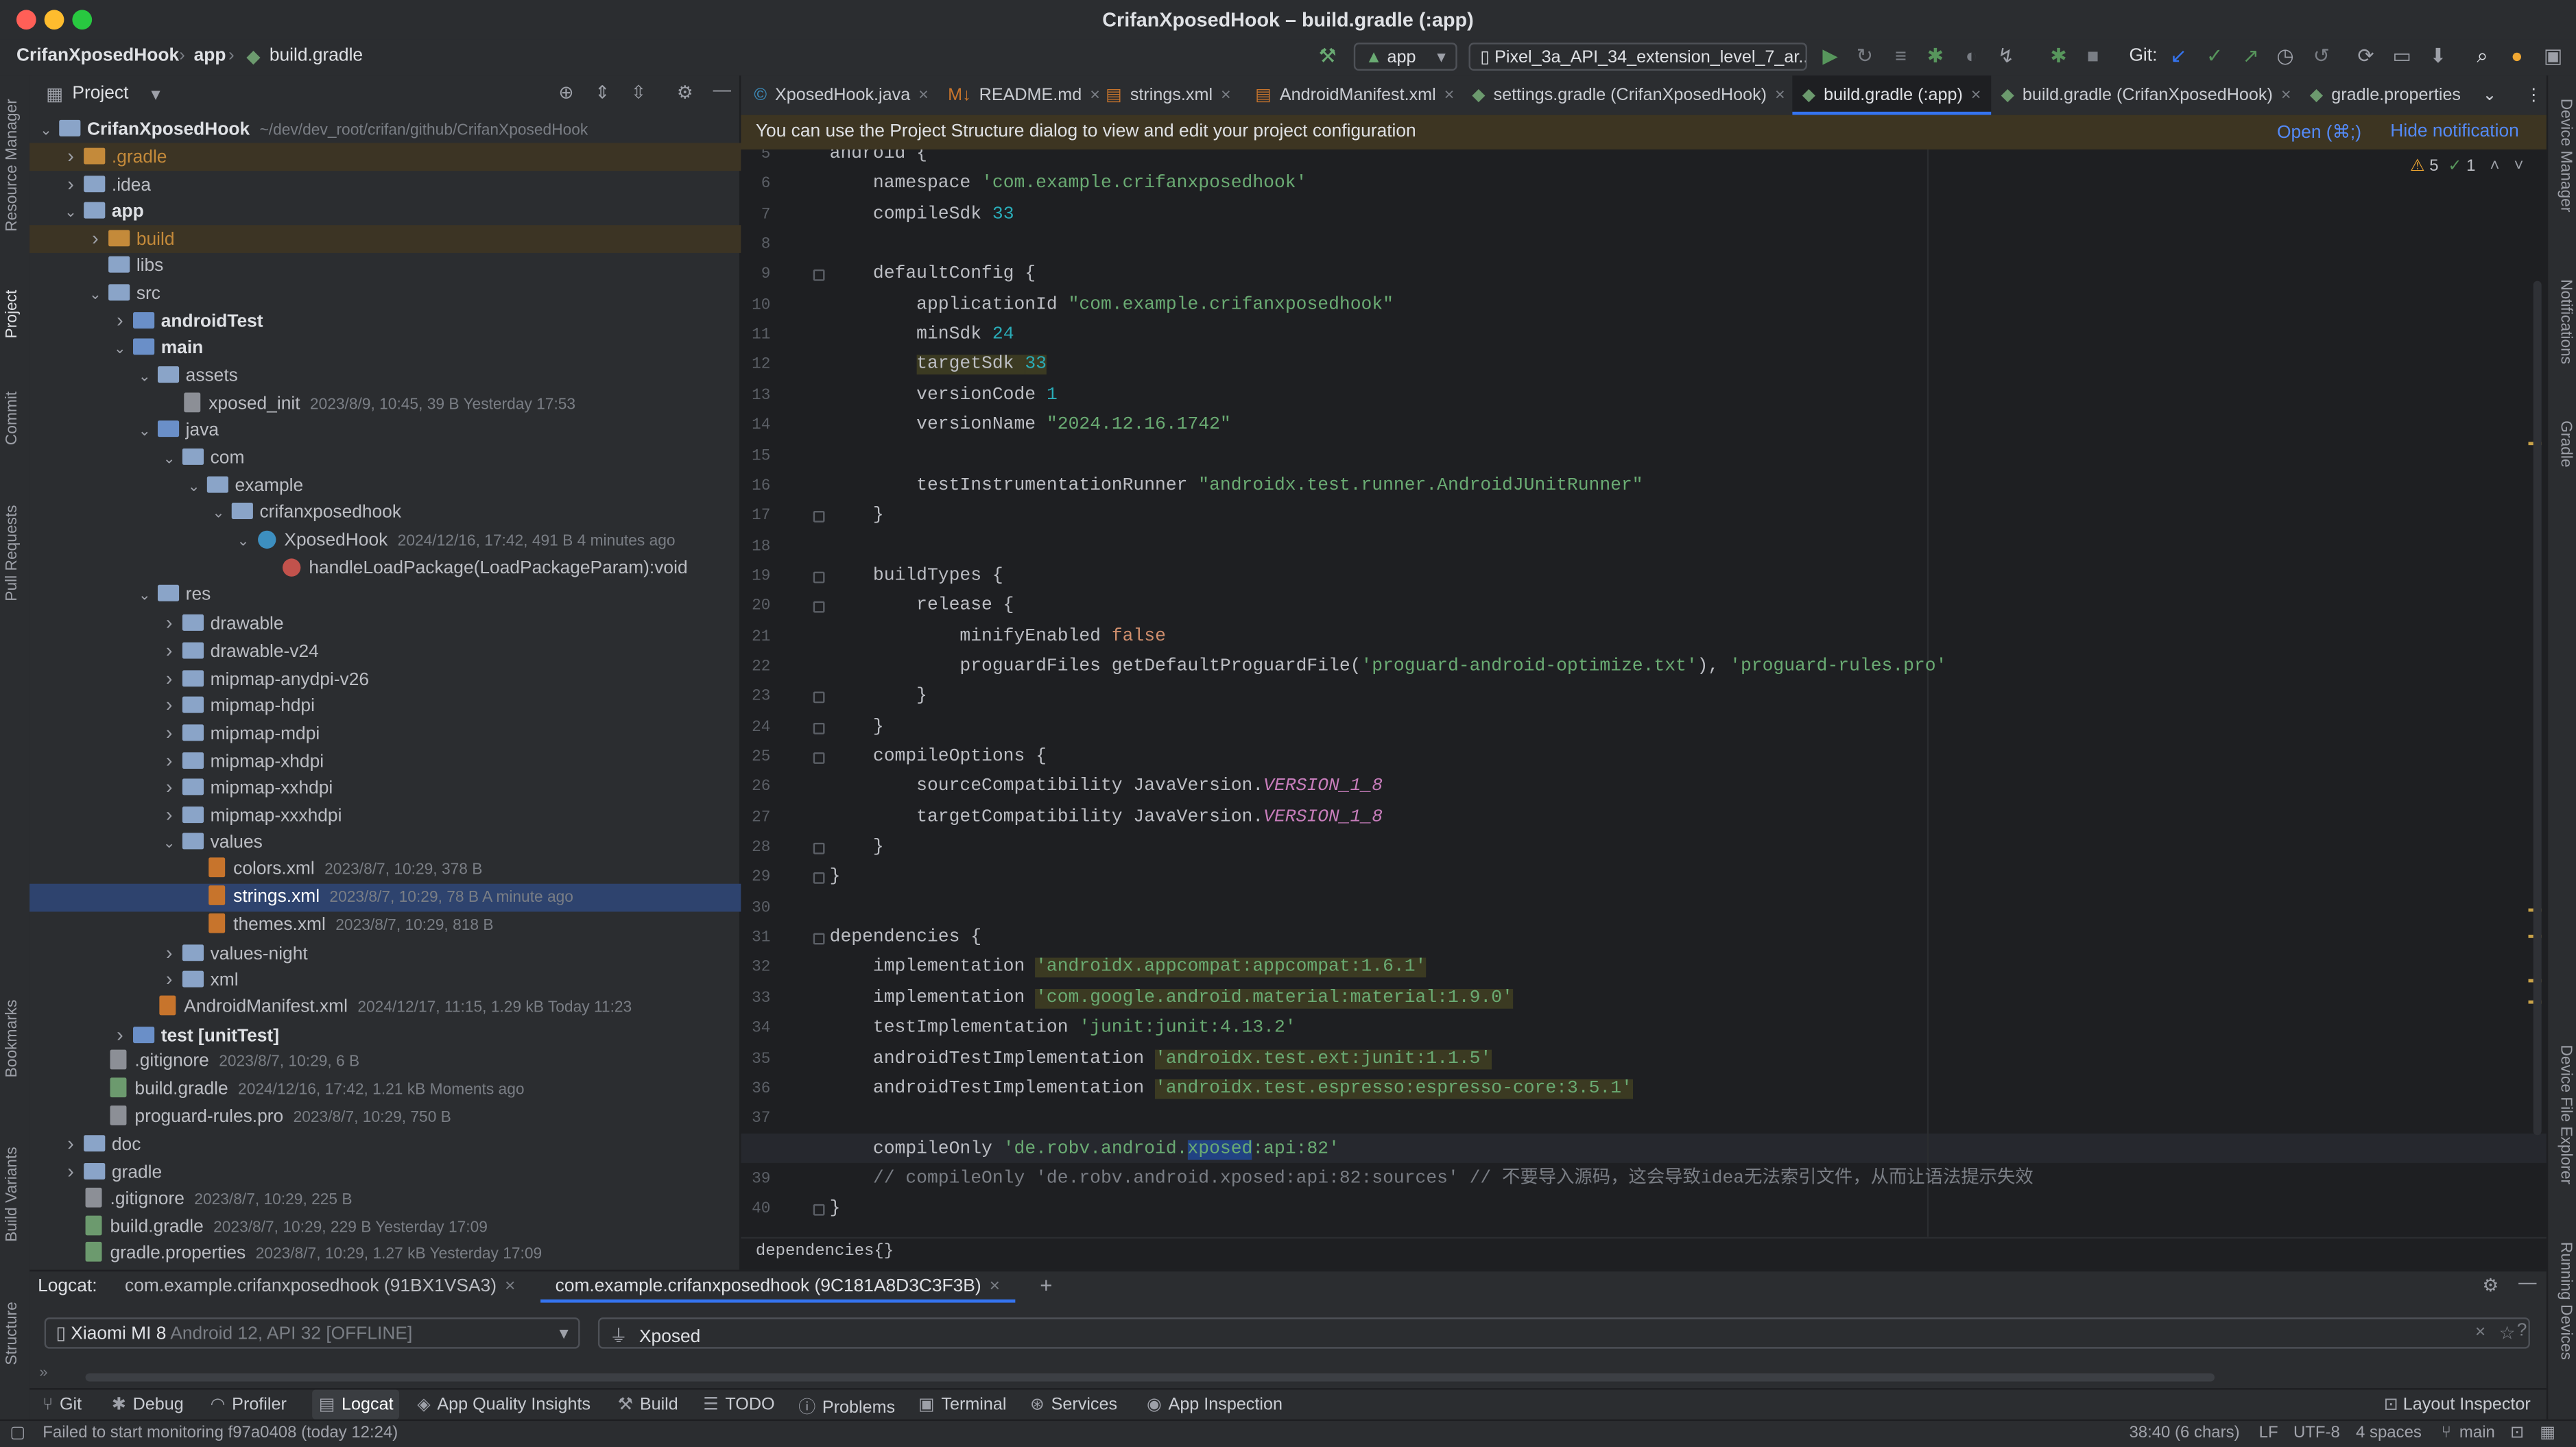 The height and width of the screenshot is (1447, 2576). Describe the element at coordinates (404, 239) in the screenshot. I see `tree-node: › build` at that location.